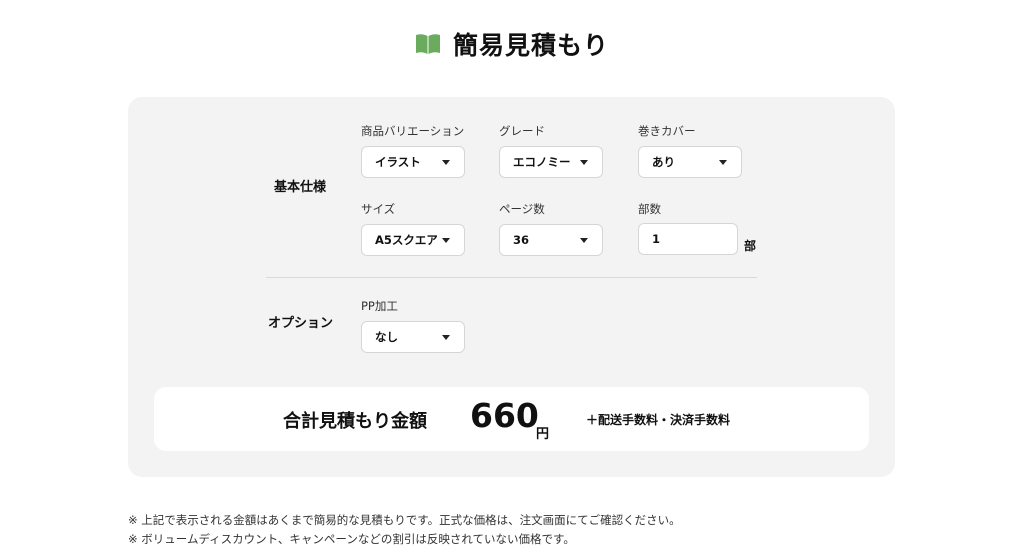  What do you see at coordinates (690, 162) in the screenshot?
I see `cover-select: あり` at bounding box center [690, 162].